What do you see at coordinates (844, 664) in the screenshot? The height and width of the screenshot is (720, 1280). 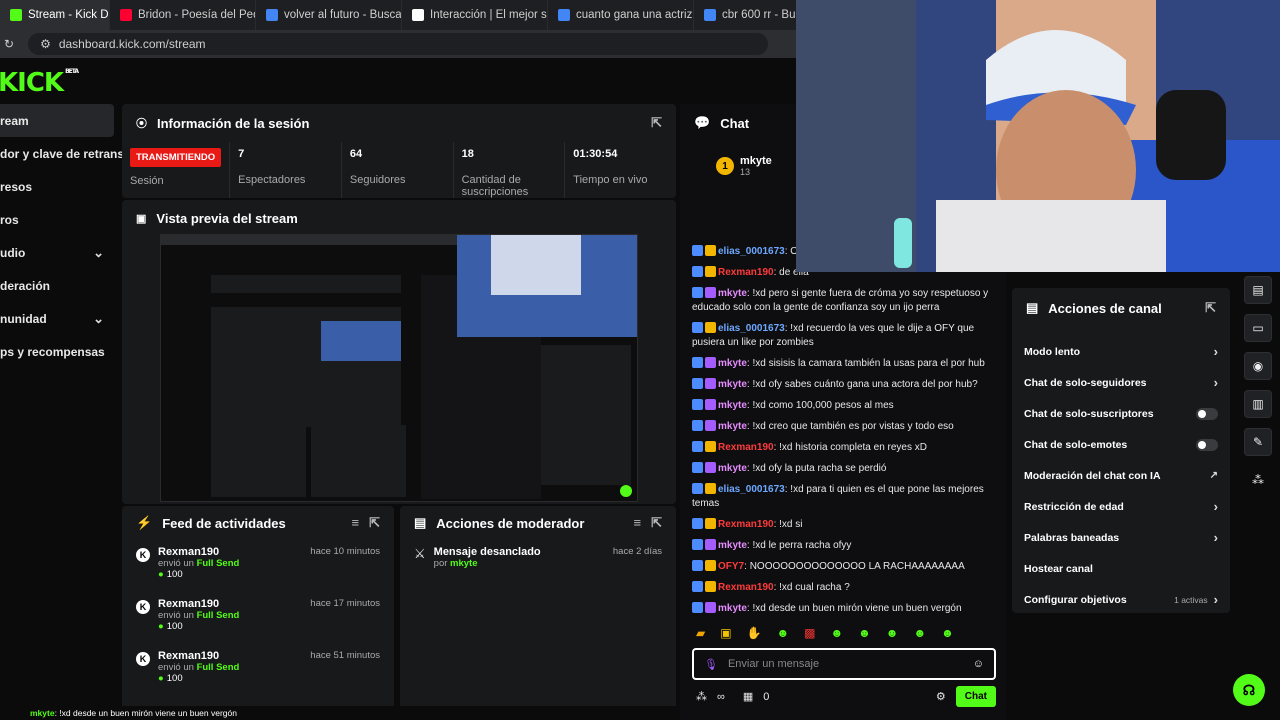 I see `chat-input: 🎙 Enviar un mensaje ☺` at bounding box center [844, 664].